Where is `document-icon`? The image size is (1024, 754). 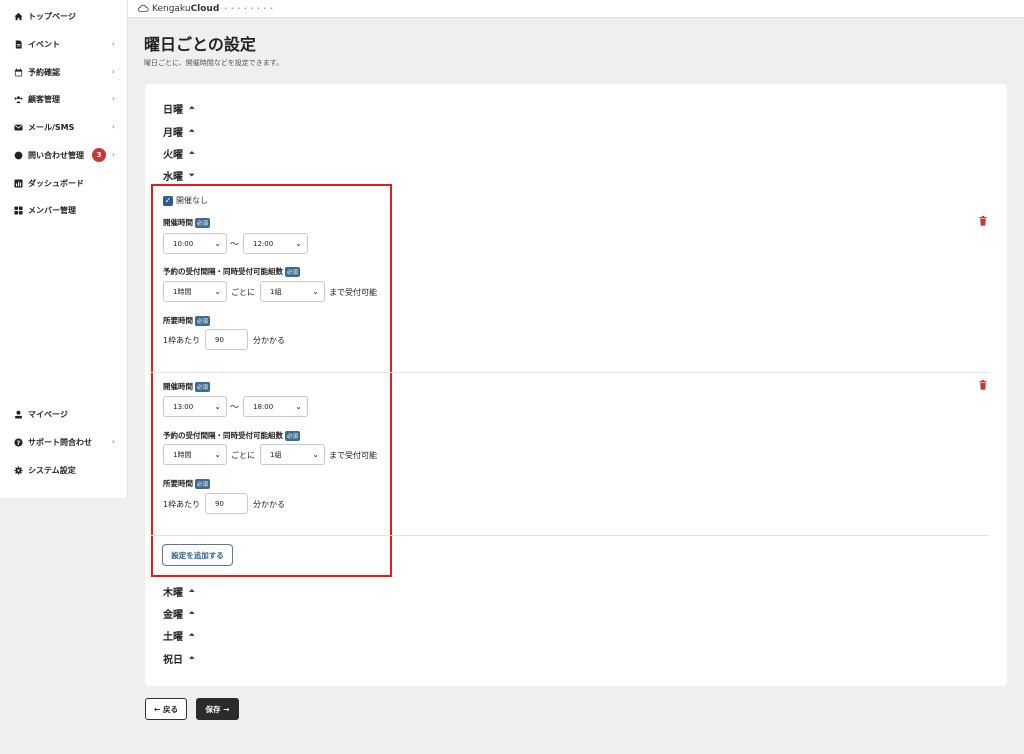 document-icon is located at coordinates (18, 44).